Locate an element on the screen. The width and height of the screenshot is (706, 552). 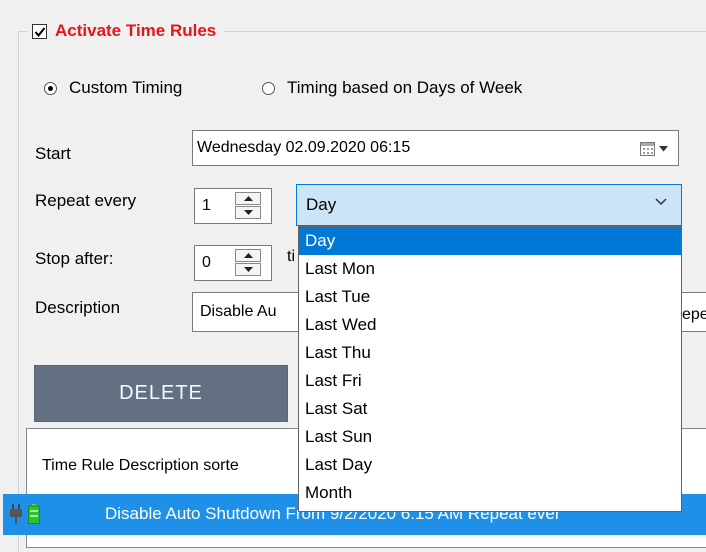
stop-decrement-button is located at coordinates (248, 269).